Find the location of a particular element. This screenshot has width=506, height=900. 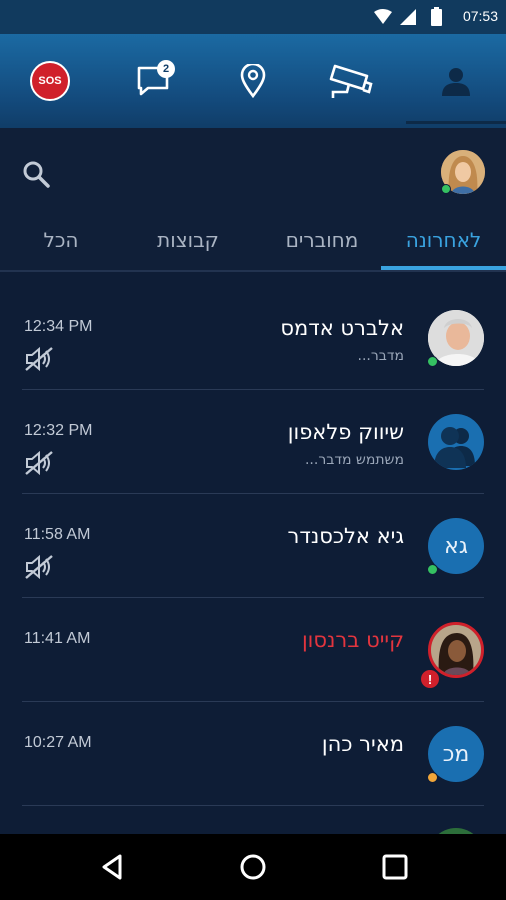

battery-icon is located at coordinates (436, 16).